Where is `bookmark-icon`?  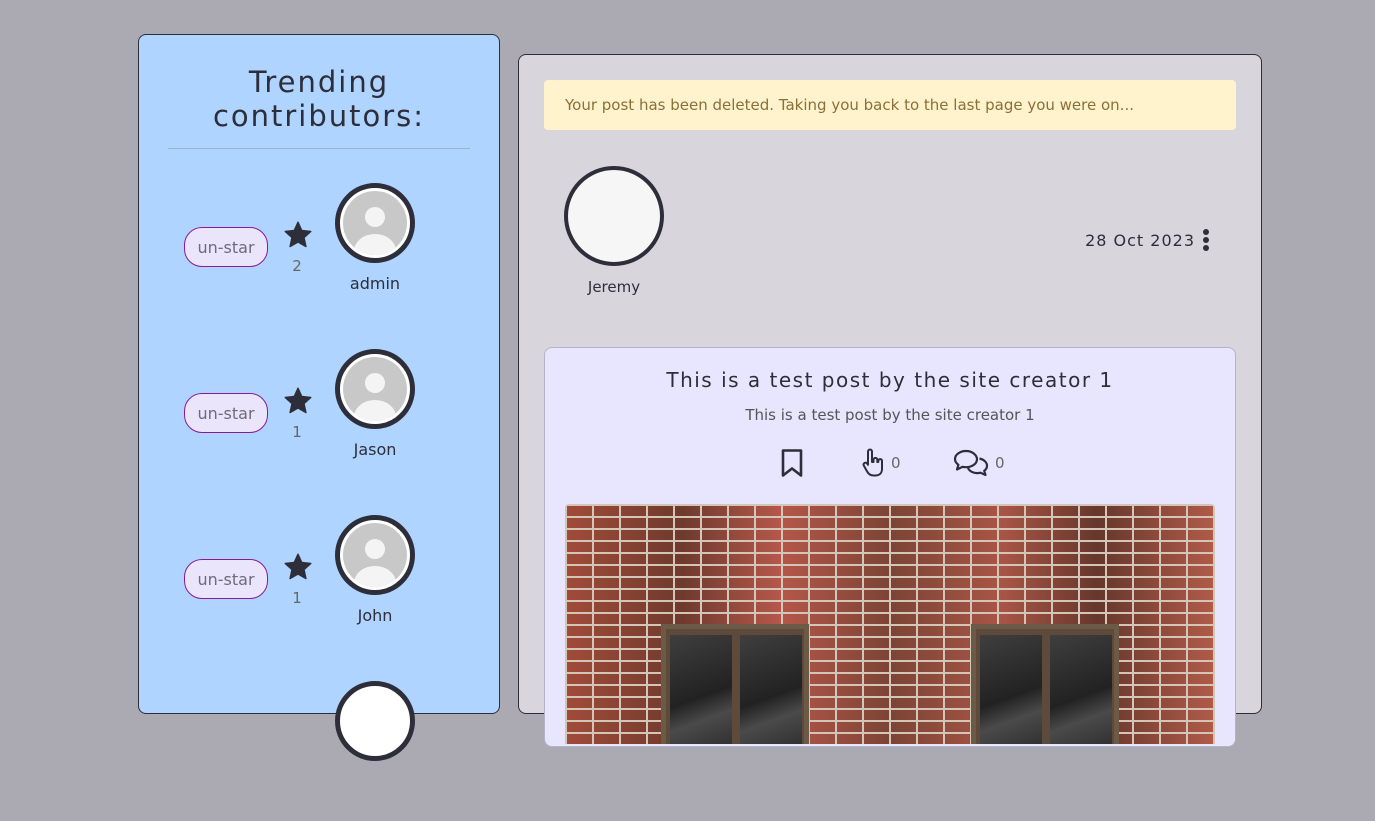 bookmark-icon is located at coordinates (792, 463).